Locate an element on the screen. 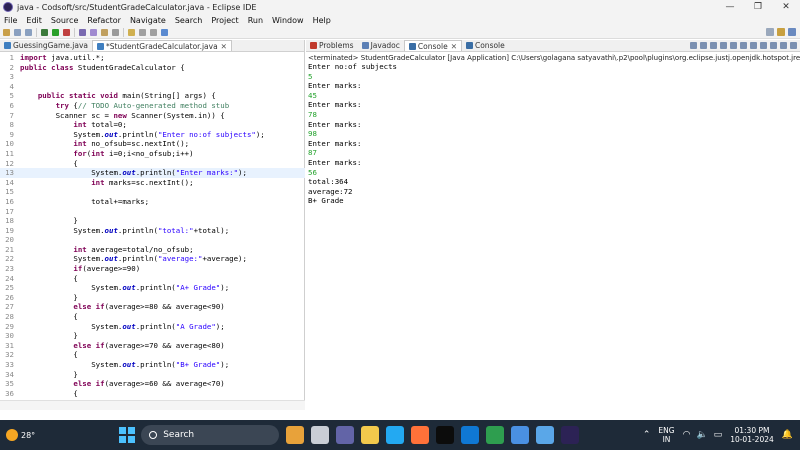 The height and width of the screenshot is (450, 800). code-line: 23 if(average>=90) is located at coordinates (152, 269).